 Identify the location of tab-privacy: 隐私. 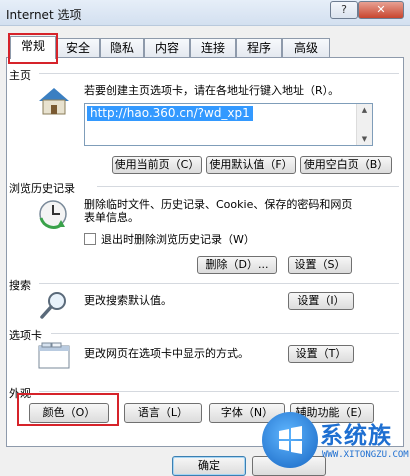
(122, 48).